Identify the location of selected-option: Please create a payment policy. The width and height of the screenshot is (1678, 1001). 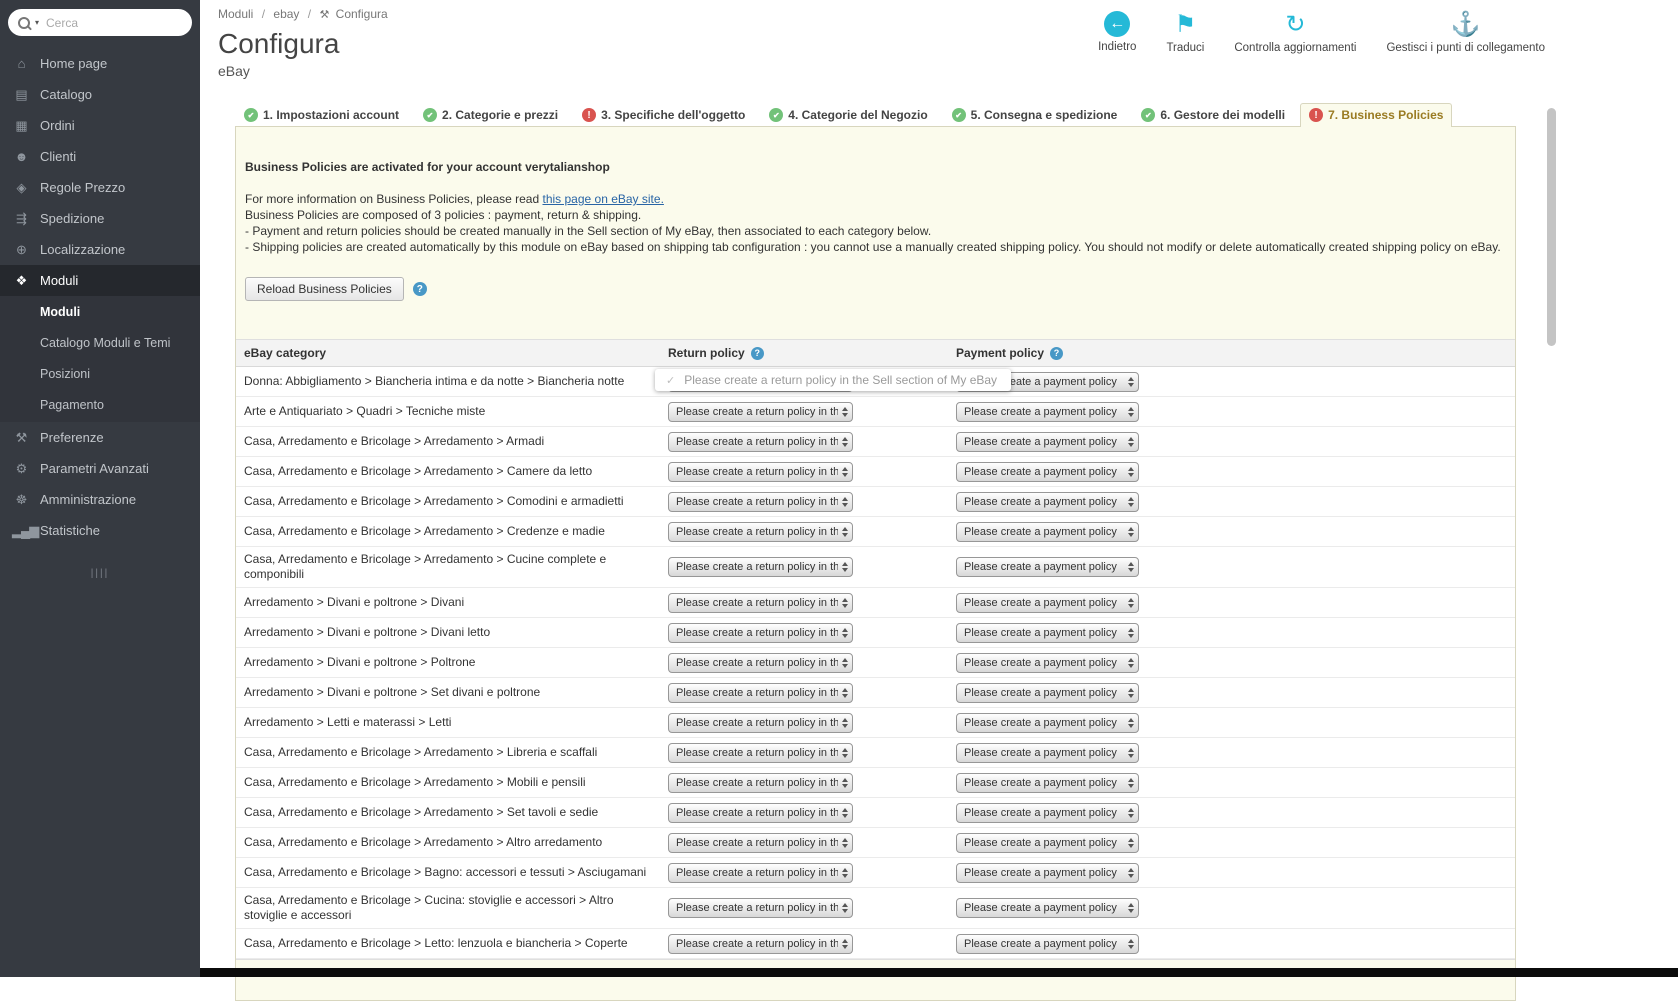
(1044, 412).